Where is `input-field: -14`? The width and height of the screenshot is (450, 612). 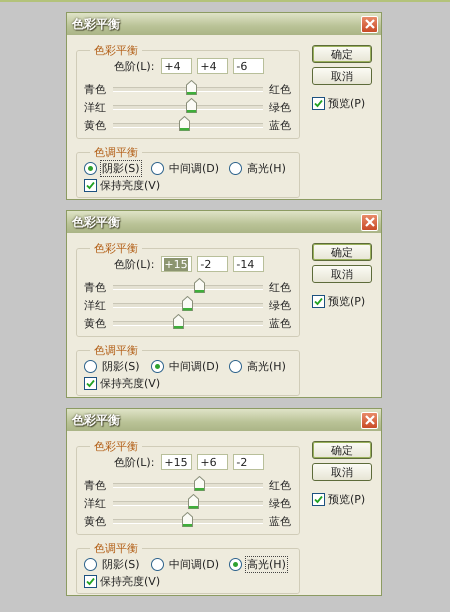
input-field: -14 is located at coordinates (248, 264).